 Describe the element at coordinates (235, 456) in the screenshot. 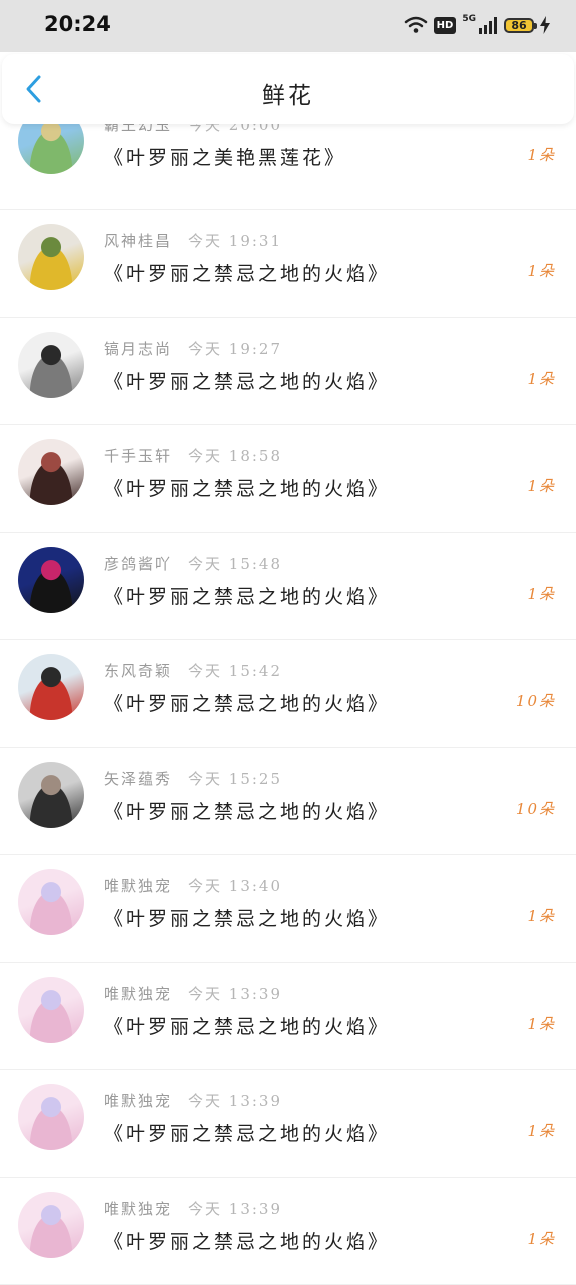

I see `sent-time: 今天 18:58` at that location.